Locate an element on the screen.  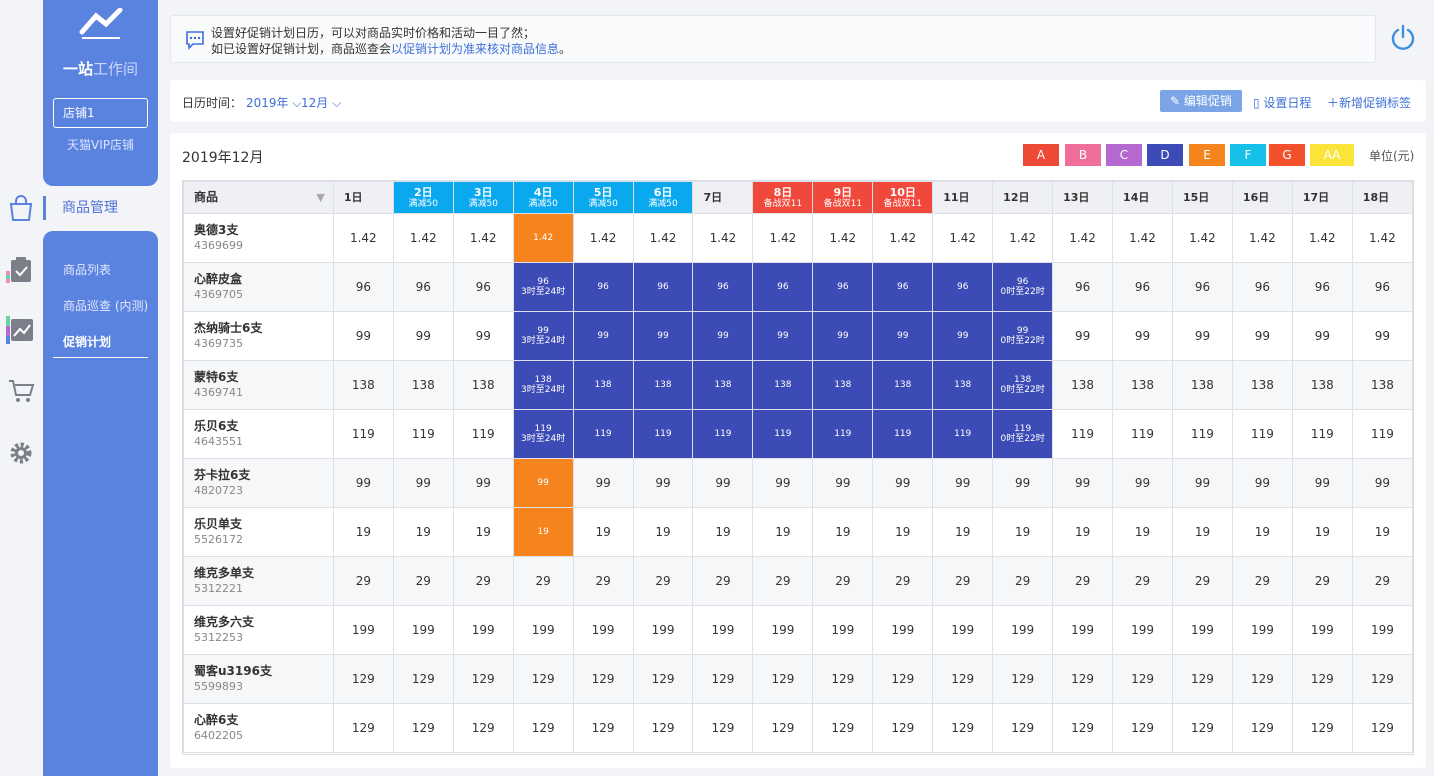
year-dropdown: 2019年 ⌵ is located at coordinates (273, 102).